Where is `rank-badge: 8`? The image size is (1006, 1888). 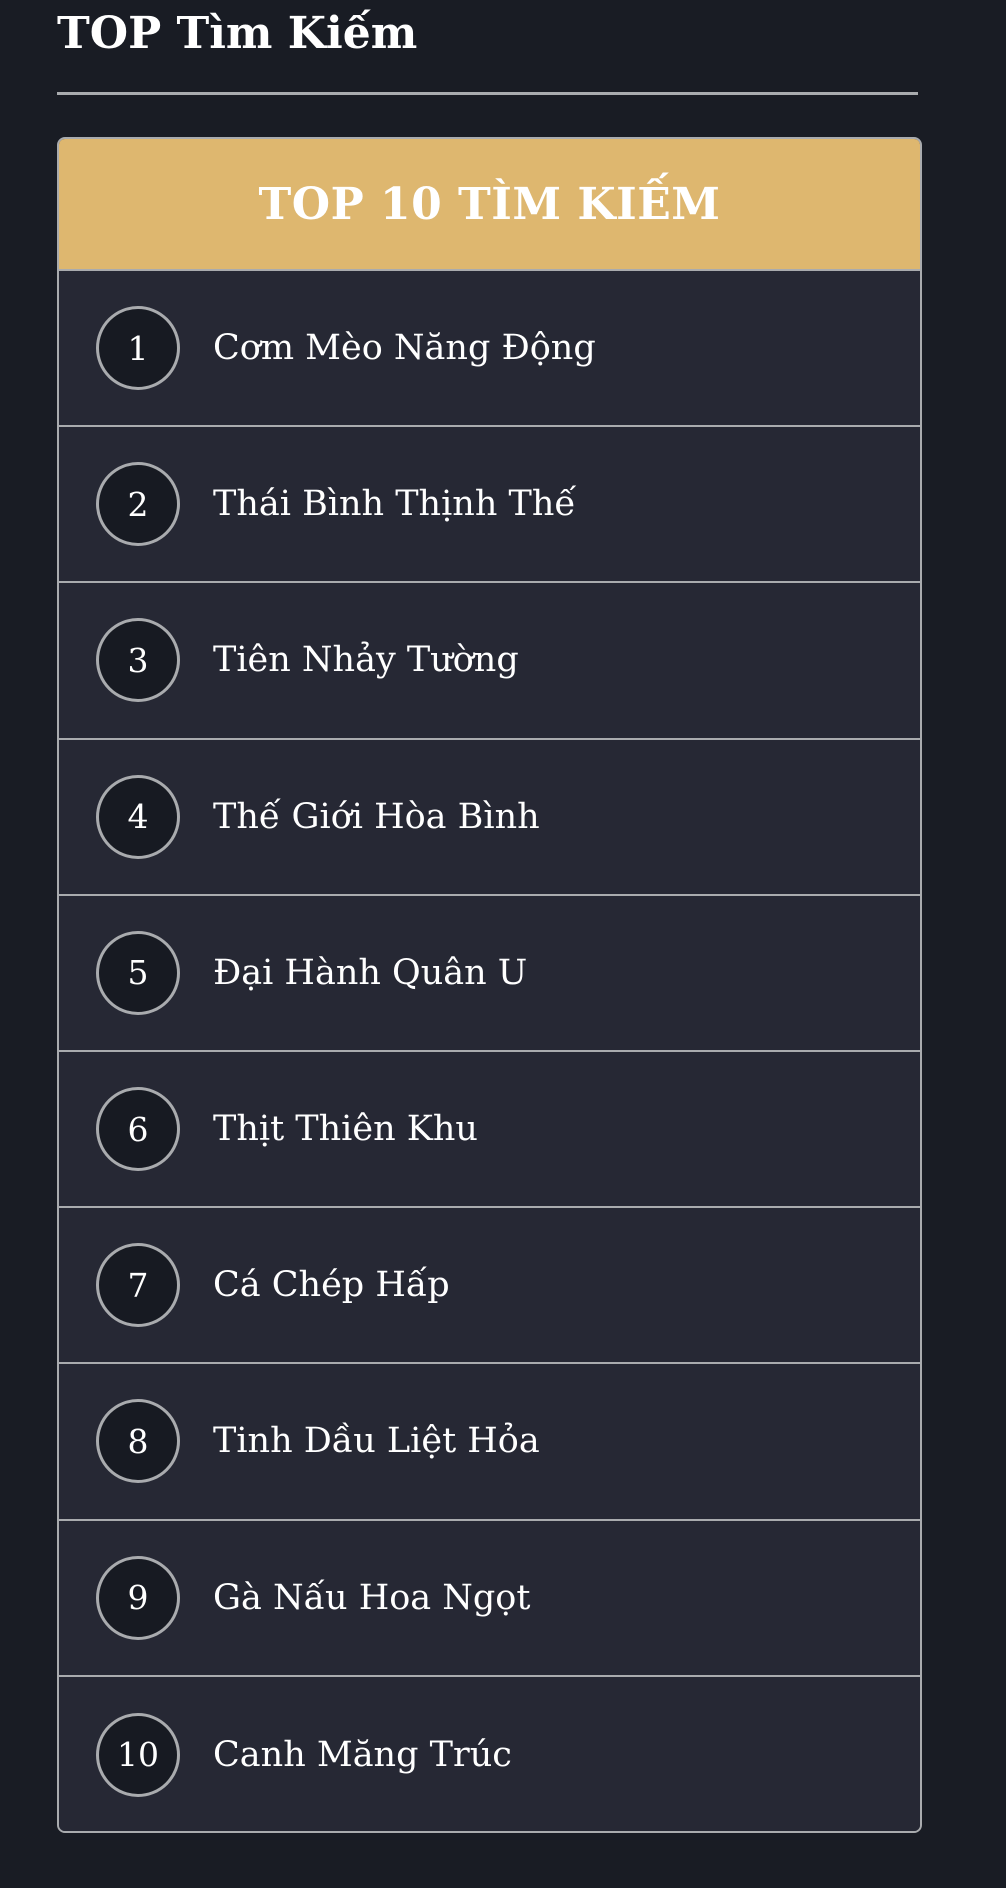 rank-badge: 8 is located at coordinates (138, 1441).